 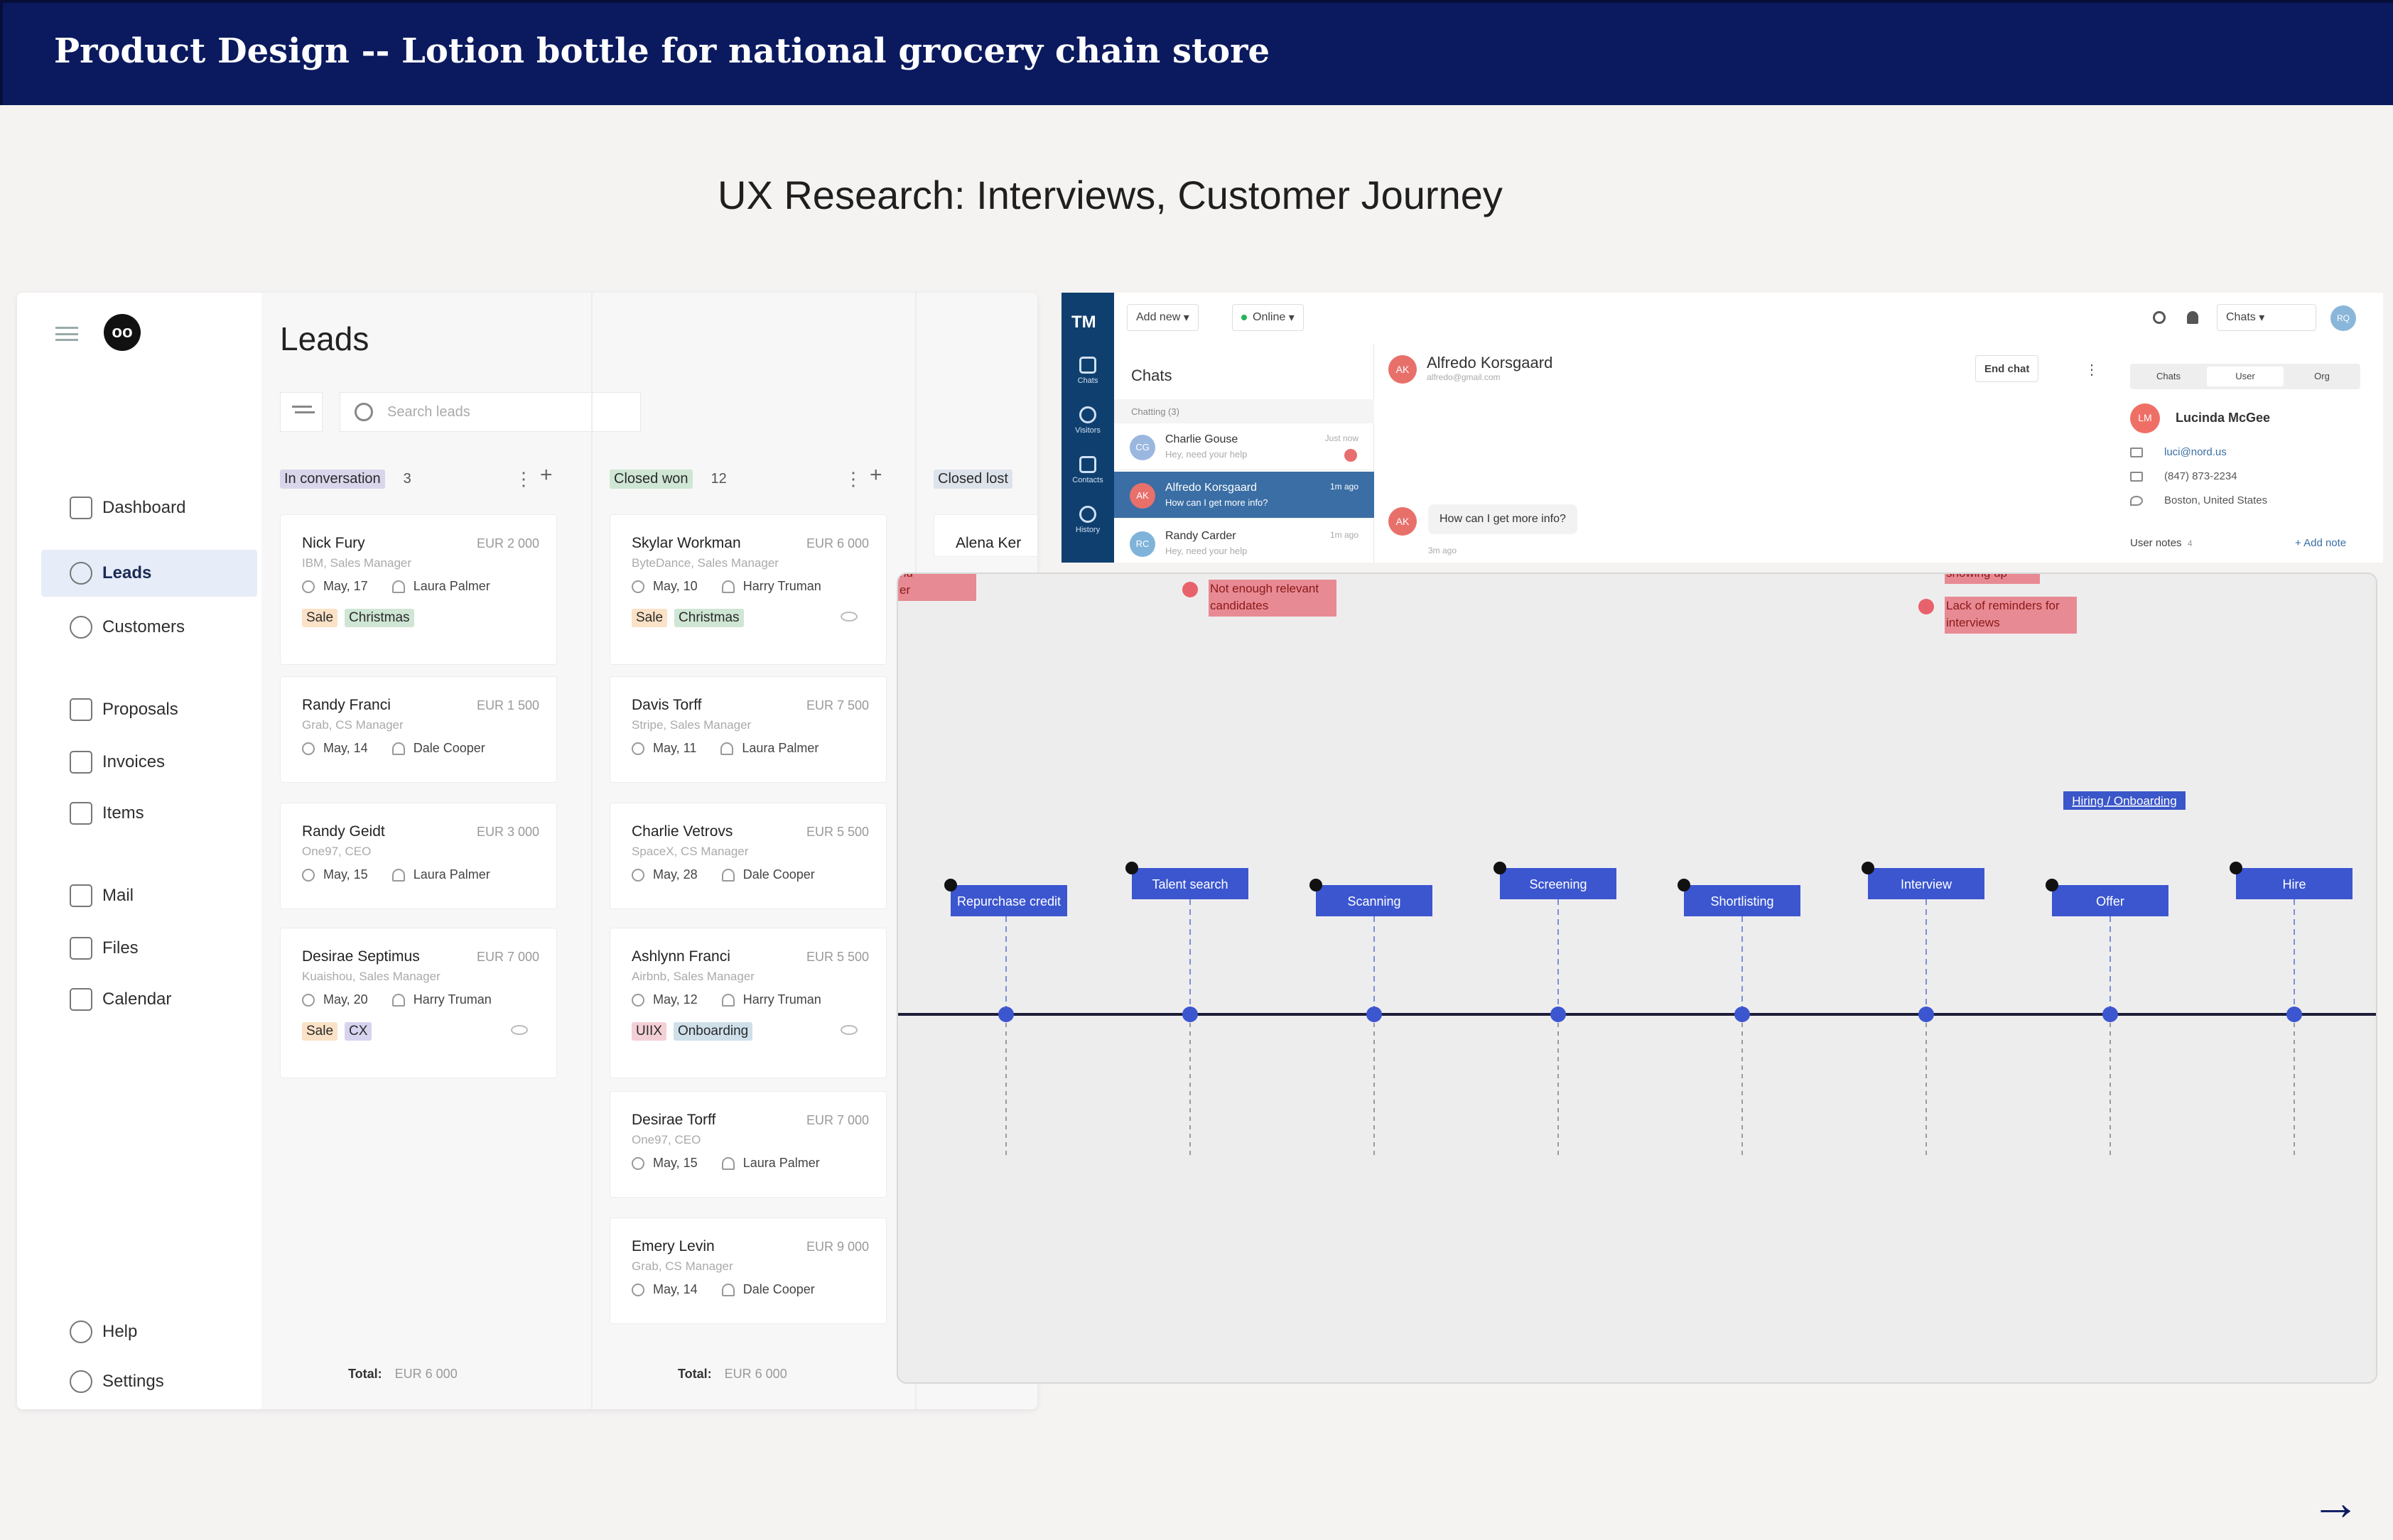 I want to click on settings-icon, so click(x=81, y=1381).